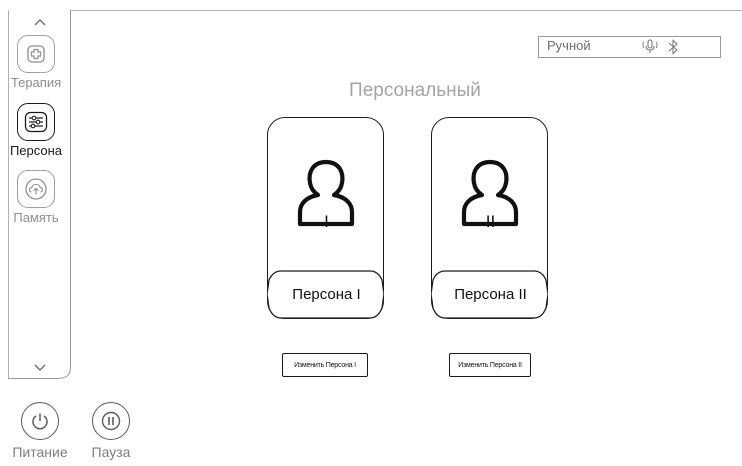 The image size is (742, 466). Describe the element at coordinates (490, 365) in the screenshot. I see `edit-persona-2-button: Изменить Персона II` at that location.